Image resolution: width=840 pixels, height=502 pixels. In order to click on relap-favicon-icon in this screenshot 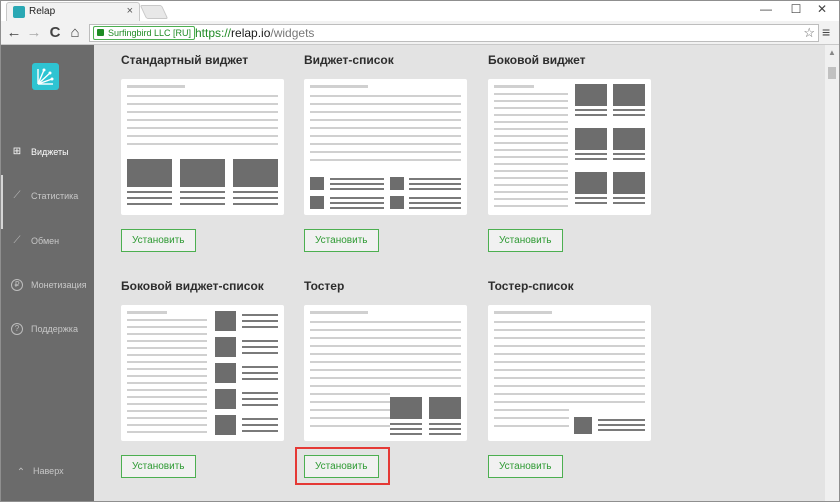, I will do `click(19, 12)`.